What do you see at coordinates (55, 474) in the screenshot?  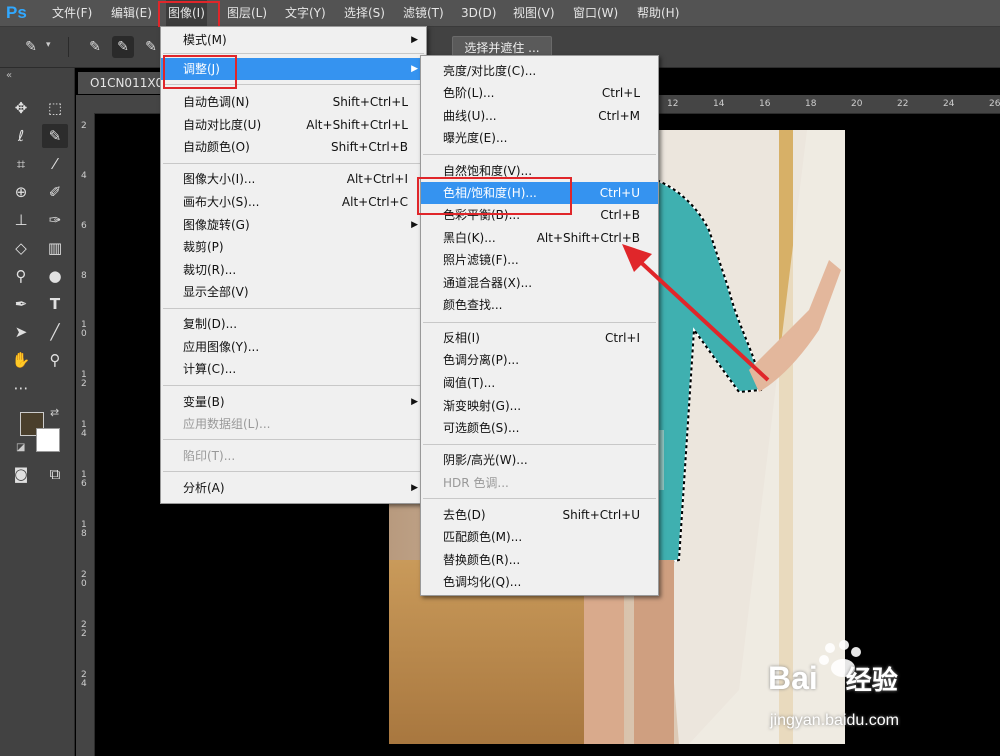 I see `screen-mode-icon: ⧉` at bounding box center [55, 474].